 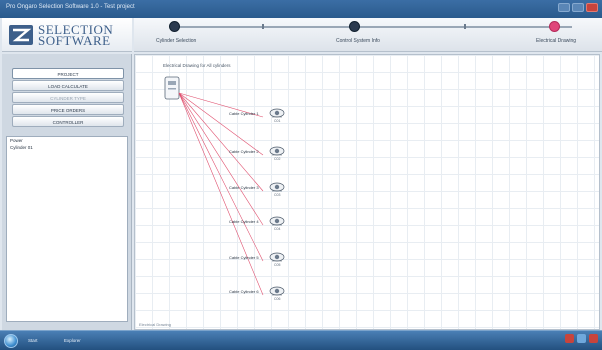 I want to click on node-sub-3: C03, so click(x=277, y=195).